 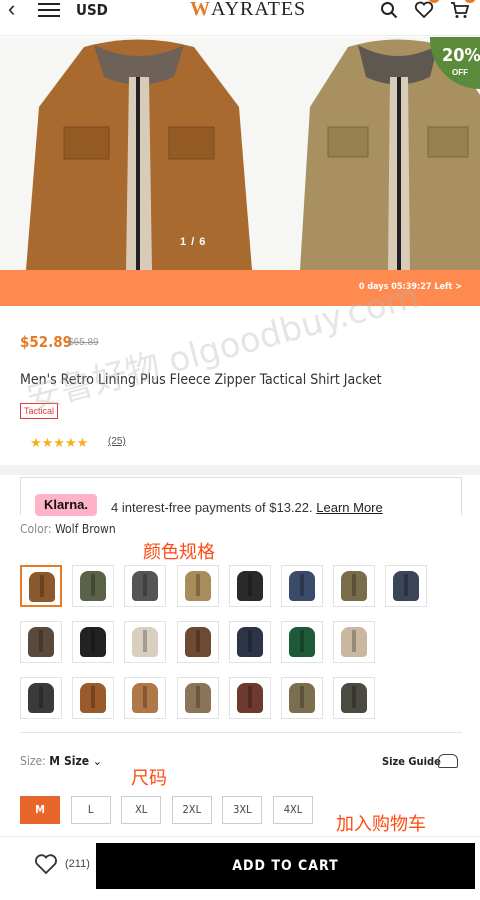 I want to click on ruler-icon, so click(x=448, y=761).